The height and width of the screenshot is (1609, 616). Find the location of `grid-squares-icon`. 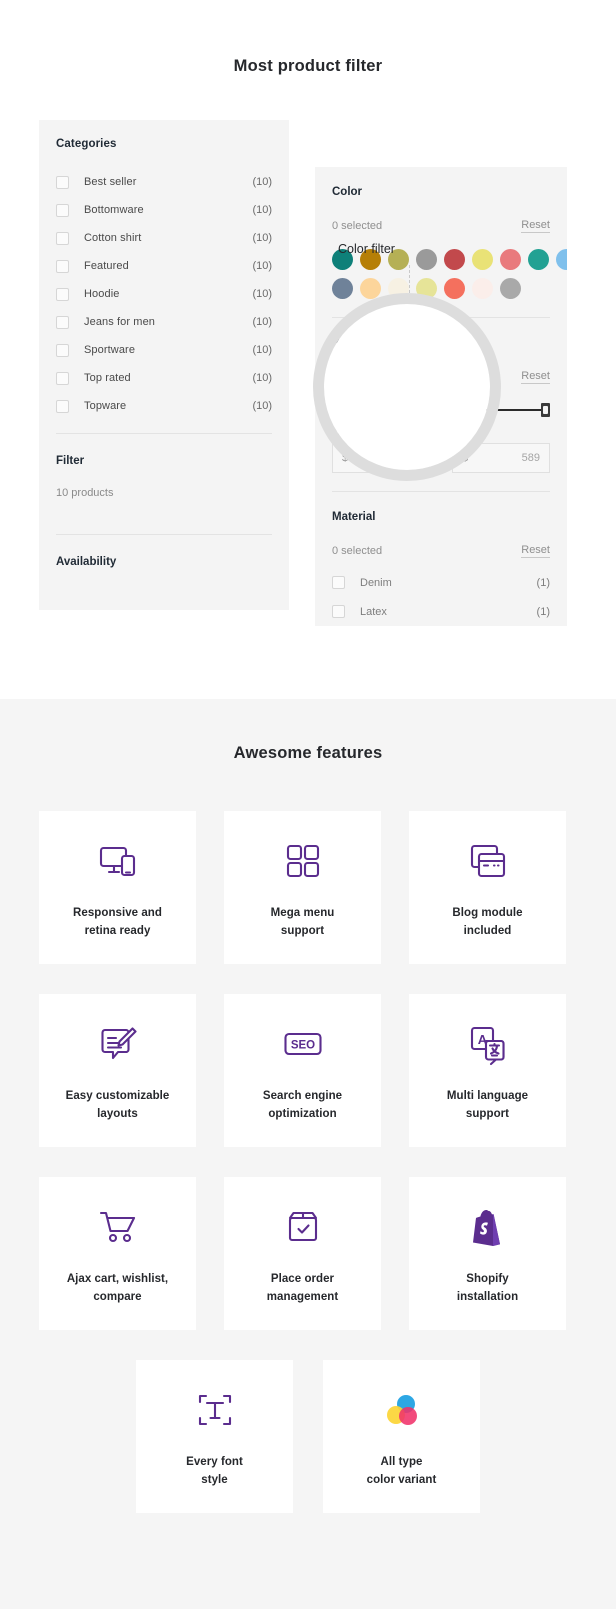

grid-squares-icon is located at coordinates (303, 861).